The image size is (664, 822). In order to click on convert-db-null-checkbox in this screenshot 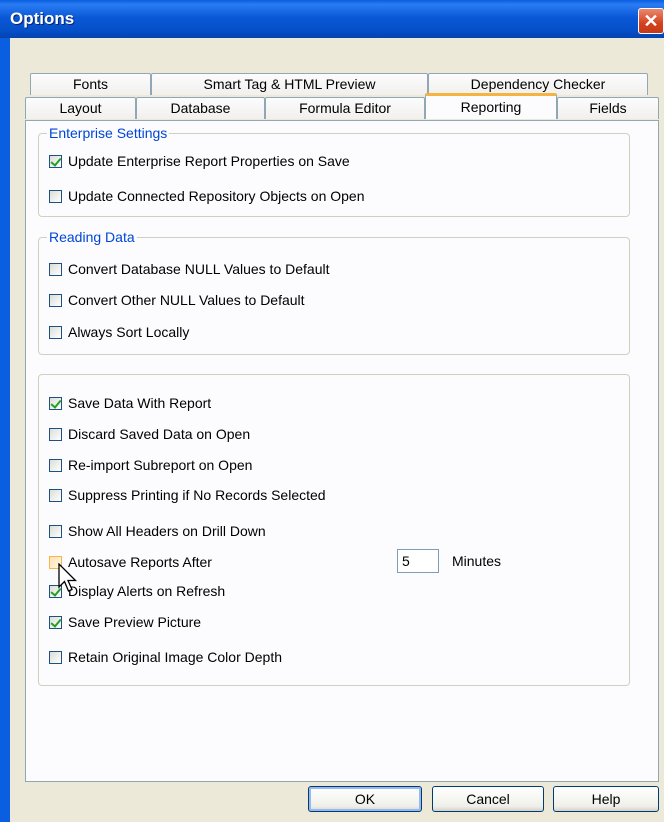, I will do `click(55, 269)`.